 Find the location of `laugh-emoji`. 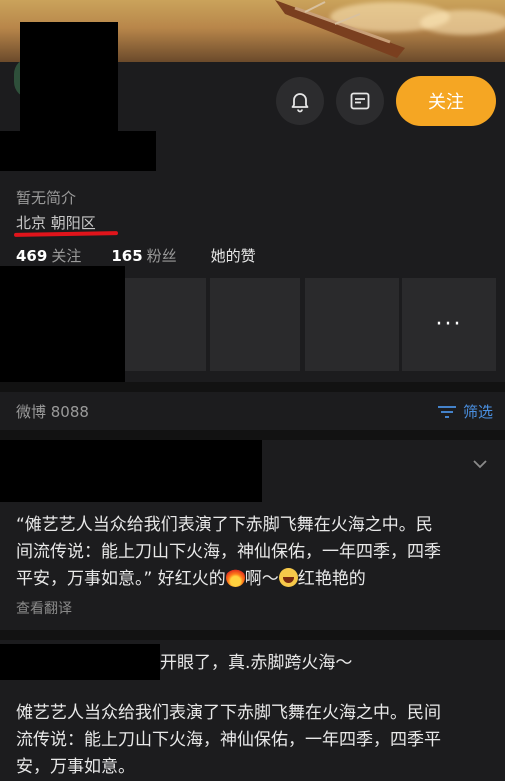

laugh-emoji is located at coordinates (288, 577).